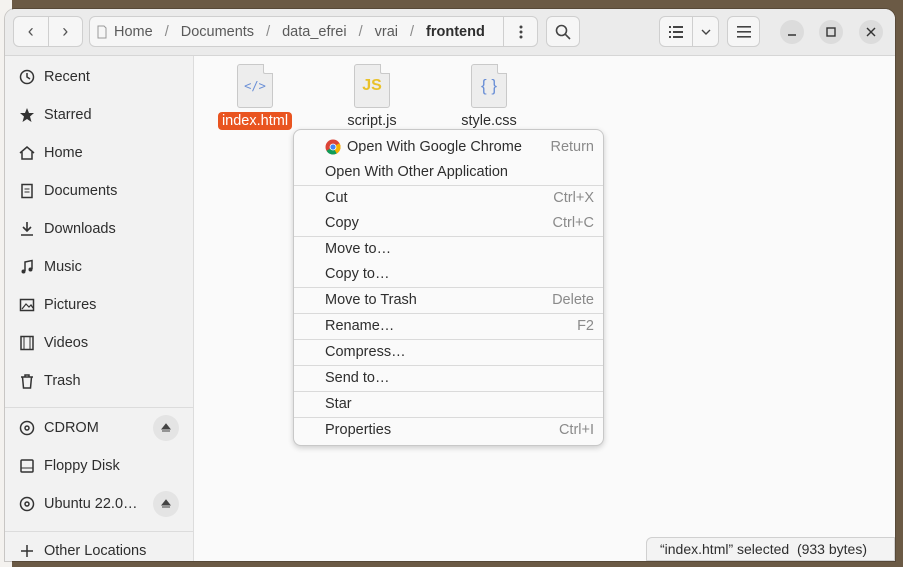  Describe the element at coordinates (66, 343) in the screenshot. I see `sidebar-item-label: Videos` at that location.